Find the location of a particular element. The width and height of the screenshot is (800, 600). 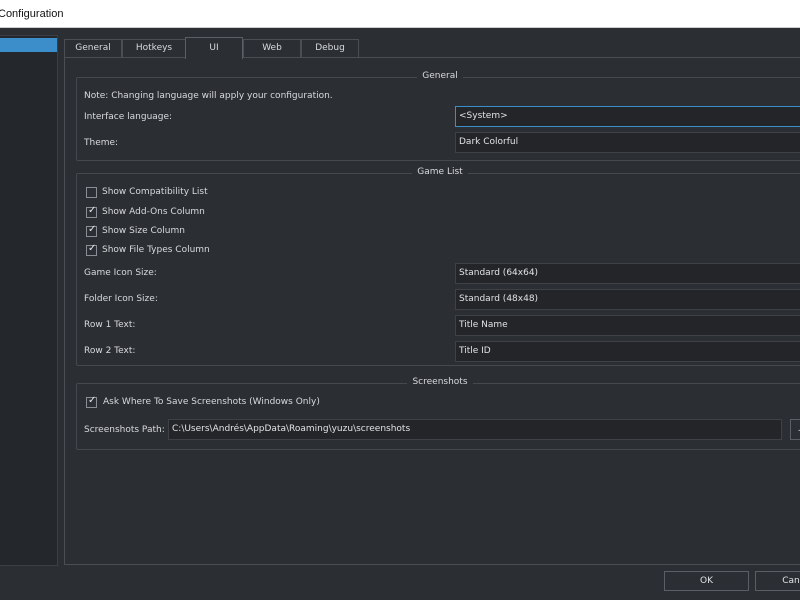

tab-web: Web is located at coordinates (272, 48).